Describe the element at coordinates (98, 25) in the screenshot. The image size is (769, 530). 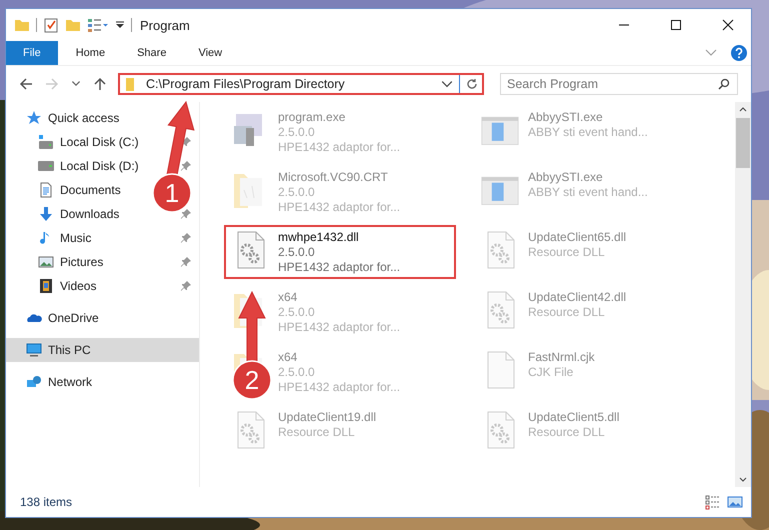
I see `view-menu-icon` at that location.